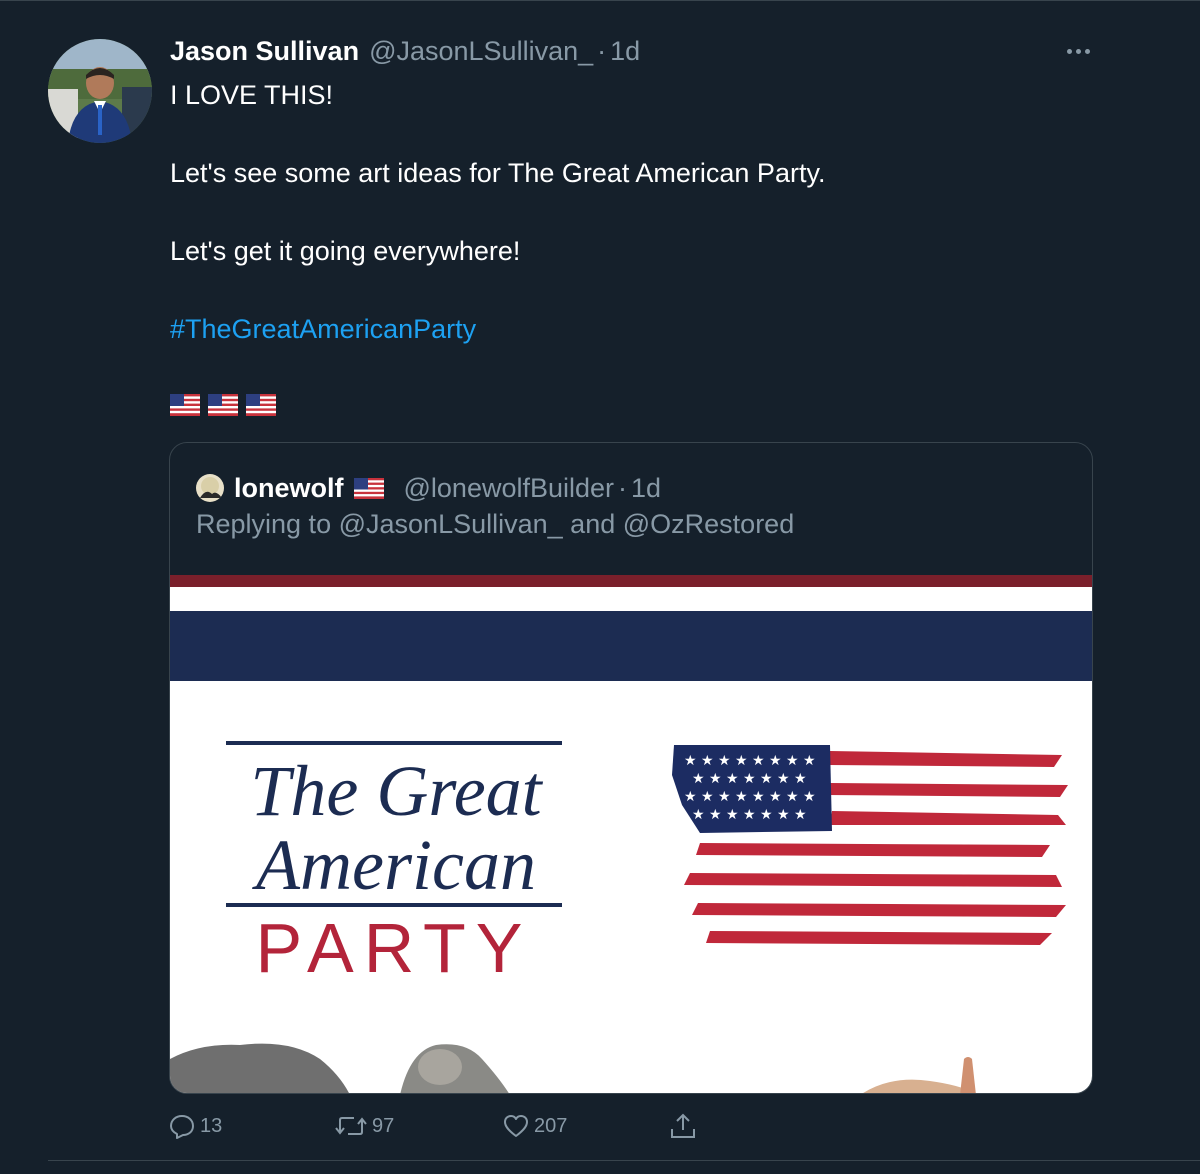 The width and height of the screenshot is (1200, 1174). I want to click on replying-to-label: Replying to, so click(264, 524).